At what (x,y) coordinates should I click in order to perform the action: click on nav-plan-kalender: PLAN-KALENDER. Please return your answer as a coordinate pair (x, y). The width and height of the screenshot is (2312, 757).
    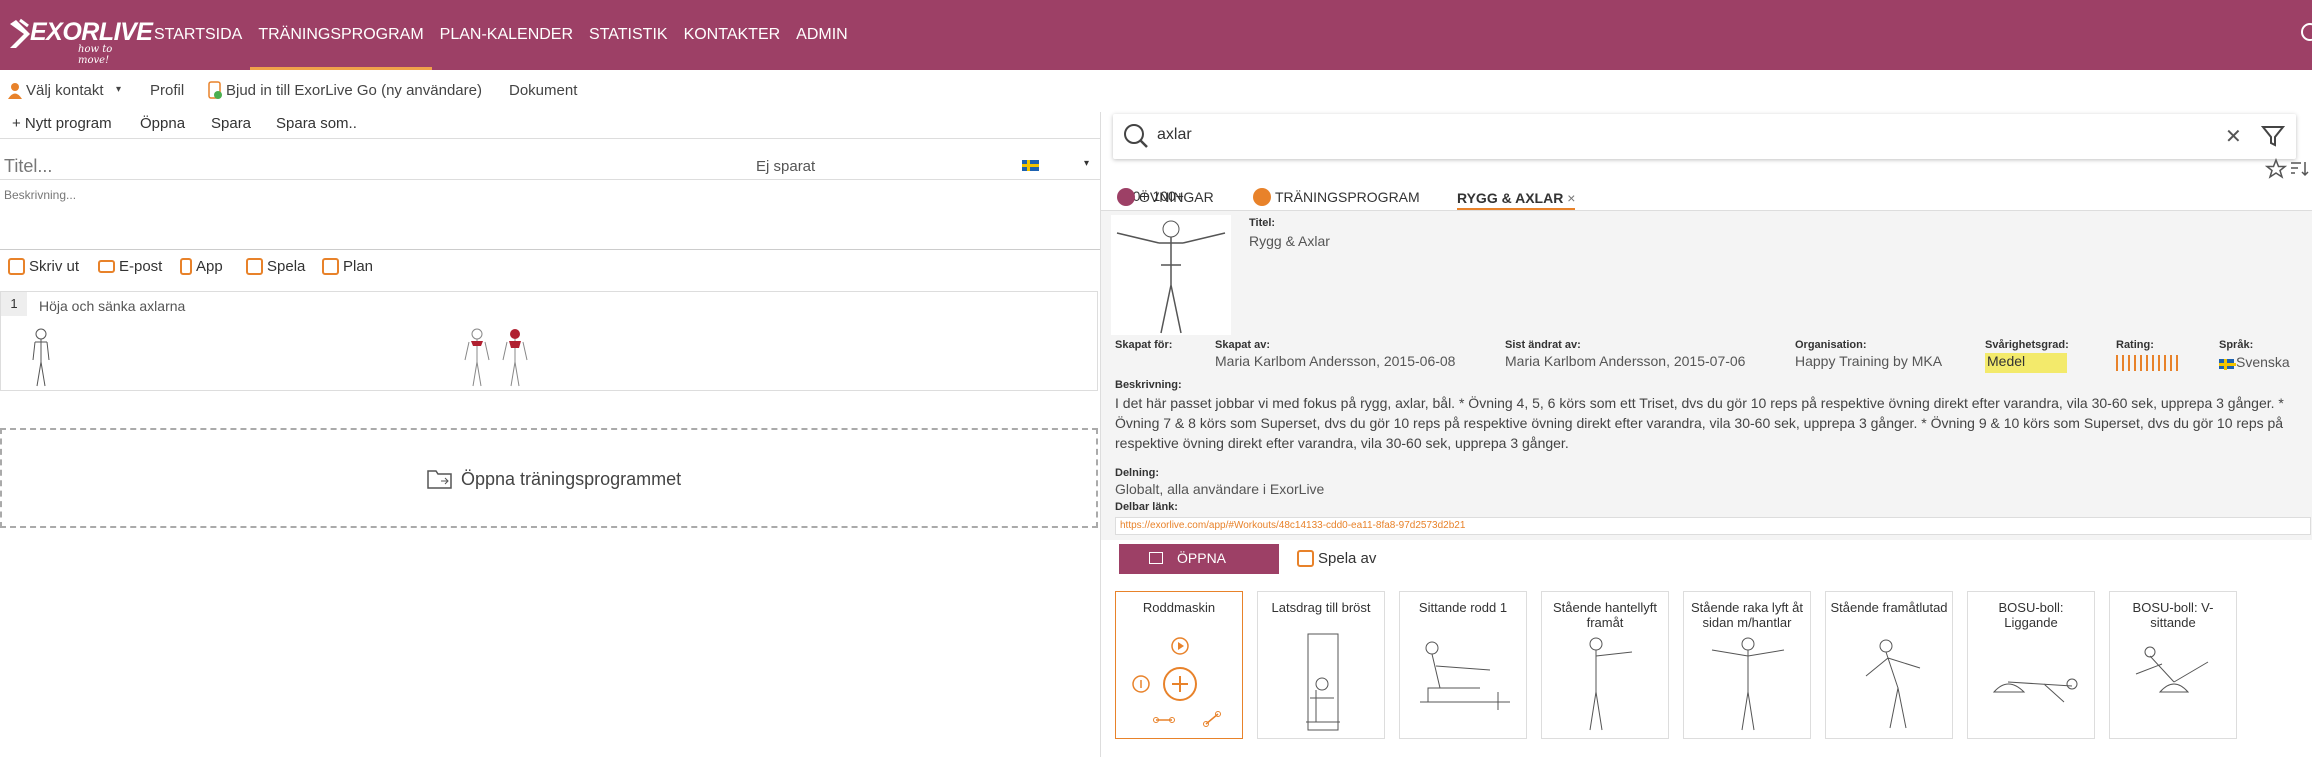
    Looking at the image, I should click on (506, 35).